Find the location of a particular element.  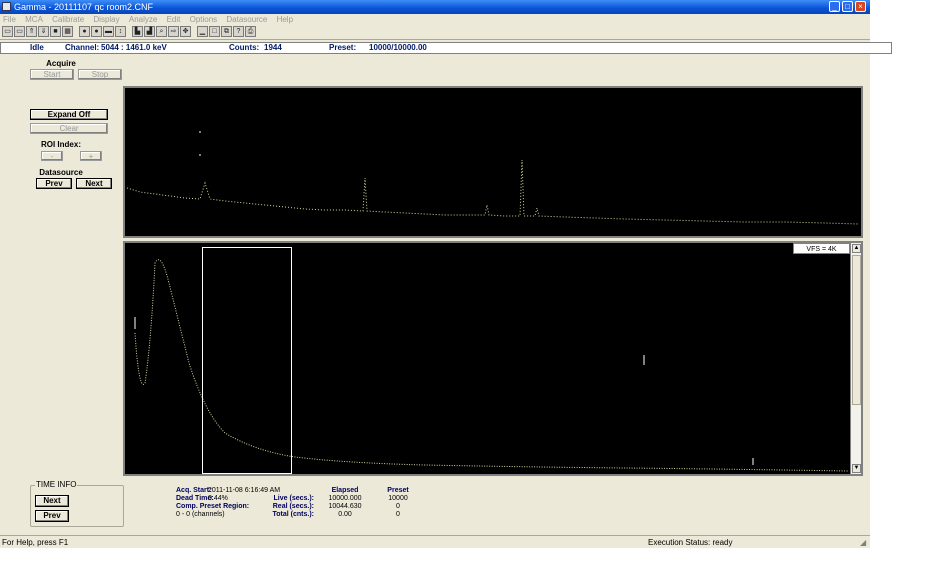

roi-next-button: + is located at coordinates (91, 156).